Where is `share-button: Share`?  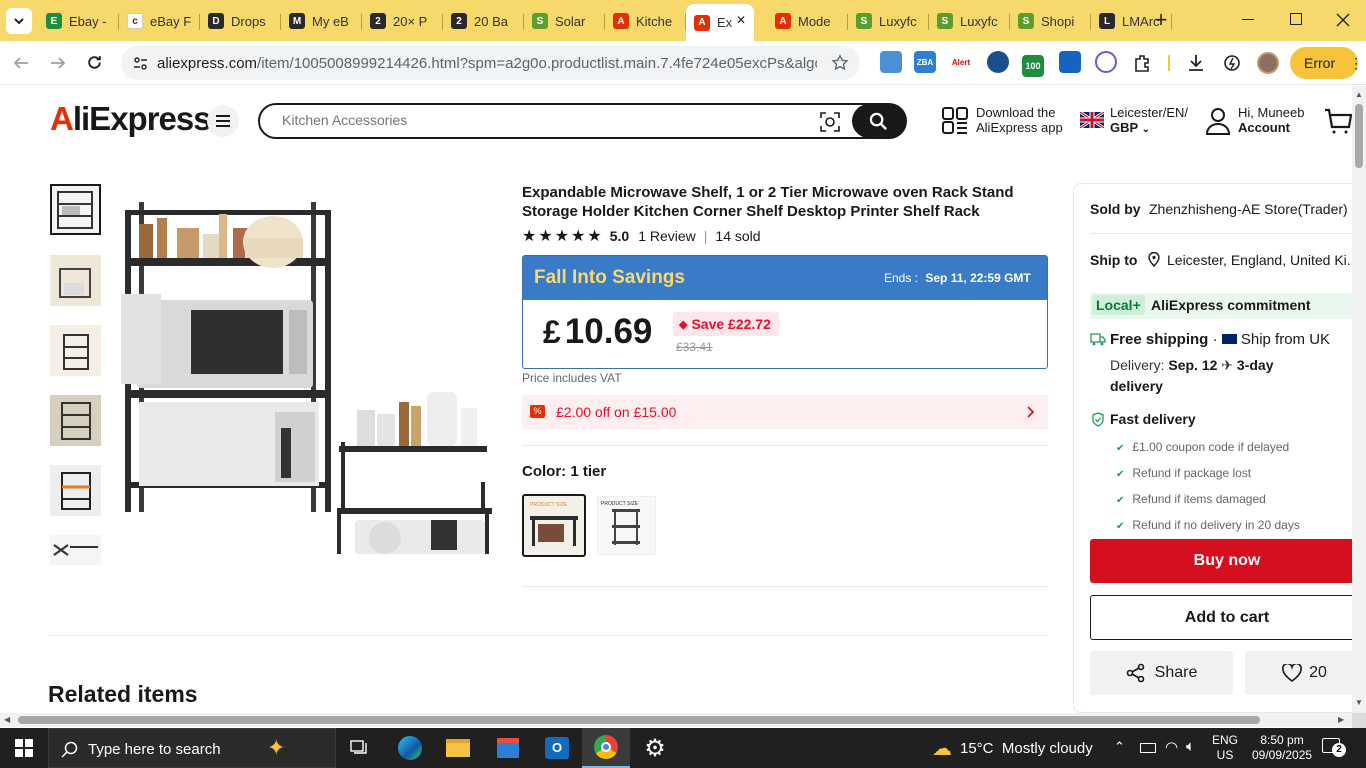
share-button: Share is located at coordinates (1161, 673).